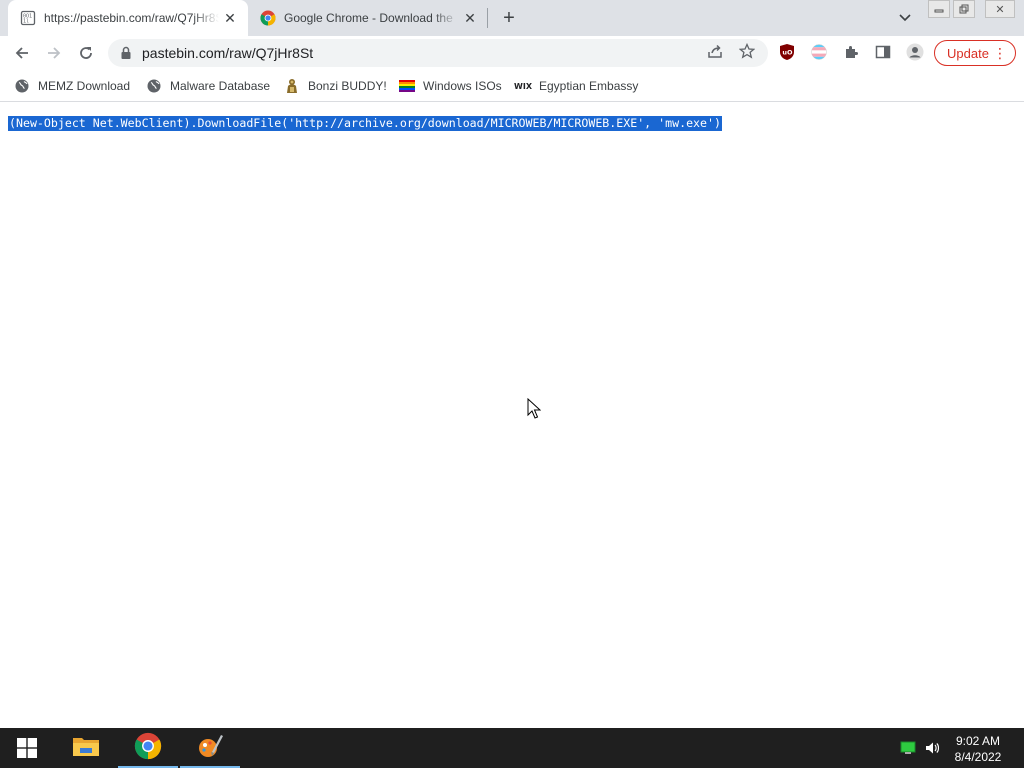 The height and width of the screenshot is (768, 1024). I want to click on volume-icon, so click(932, 748).